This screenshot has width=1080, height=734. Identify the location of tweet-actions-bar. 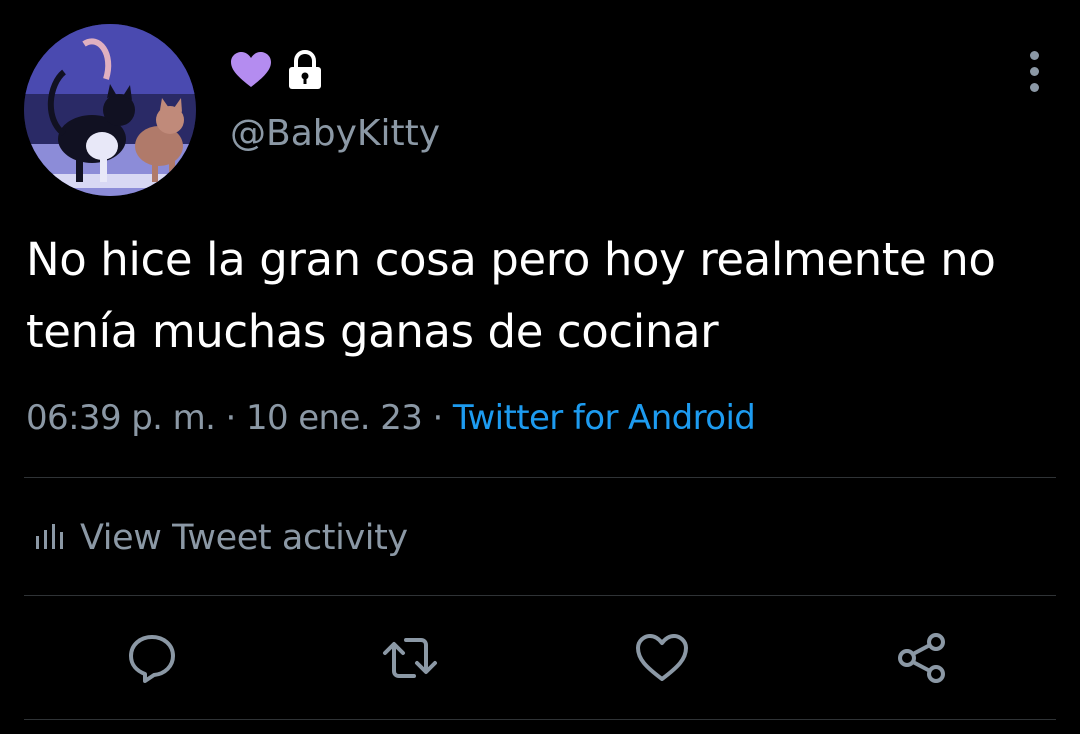
(540, 658).